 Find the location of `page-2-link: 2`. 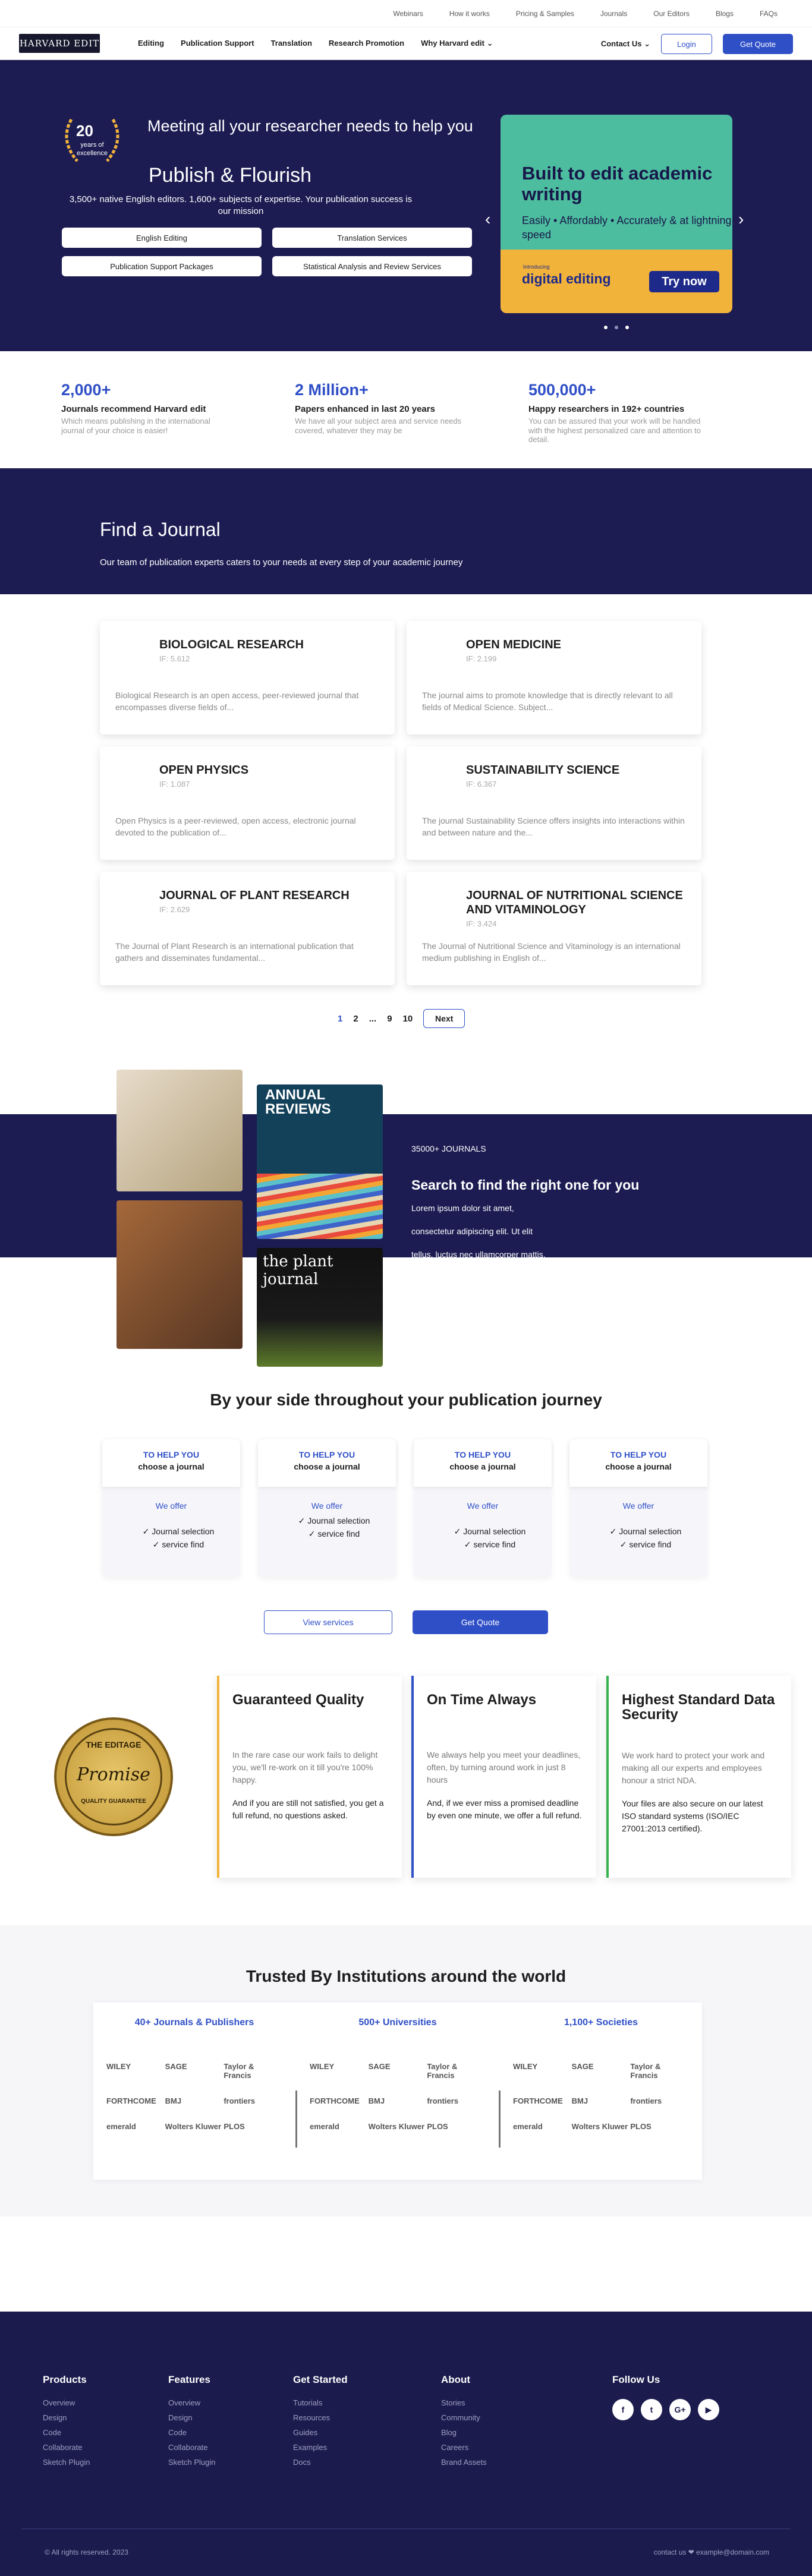

page-2-link: 2 is located at coordinates (355, 1019).